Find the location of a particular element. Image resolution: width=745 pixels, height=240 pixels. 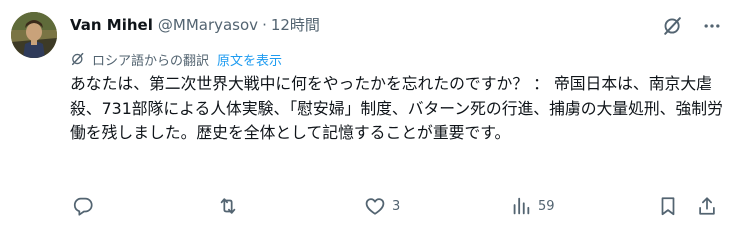

retweet-button is located at coordinates (231, 206).